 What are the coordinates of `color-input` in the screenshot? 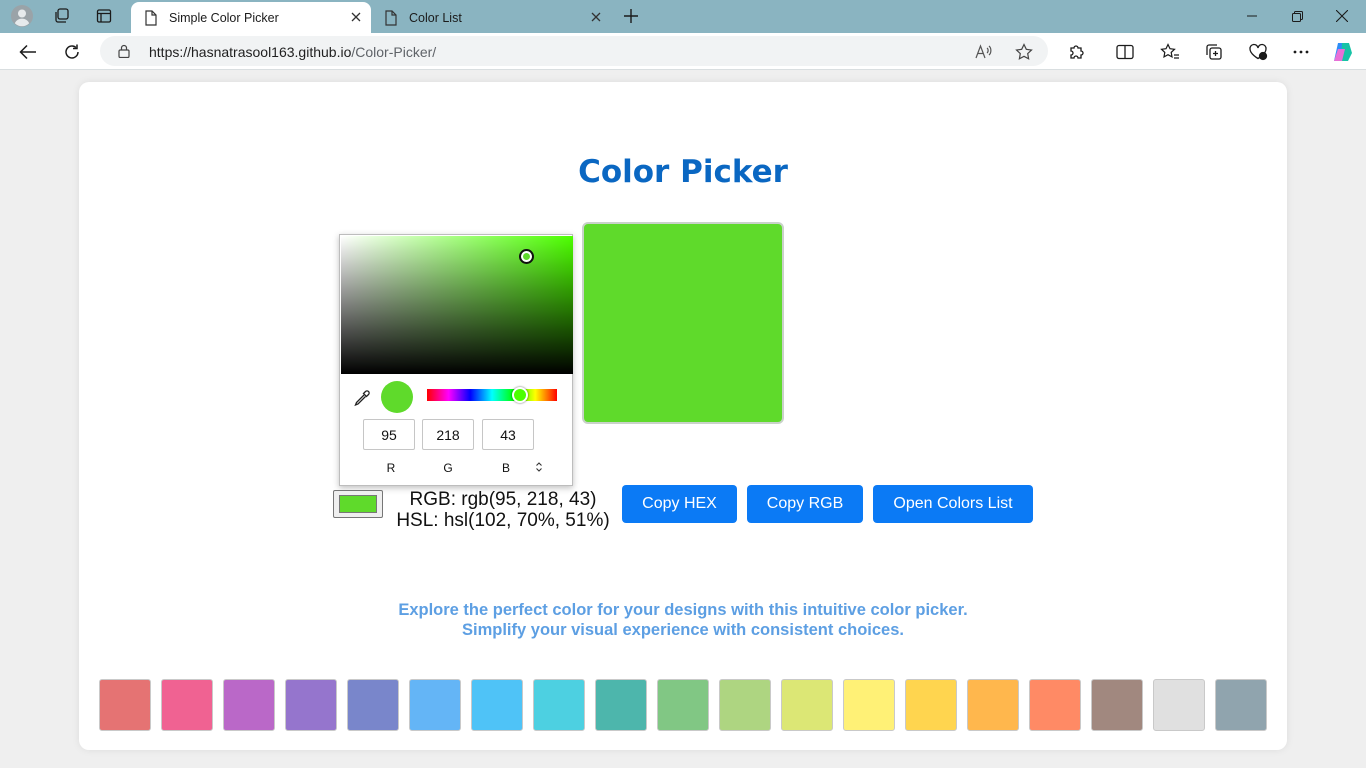 It's located at (358, 504).